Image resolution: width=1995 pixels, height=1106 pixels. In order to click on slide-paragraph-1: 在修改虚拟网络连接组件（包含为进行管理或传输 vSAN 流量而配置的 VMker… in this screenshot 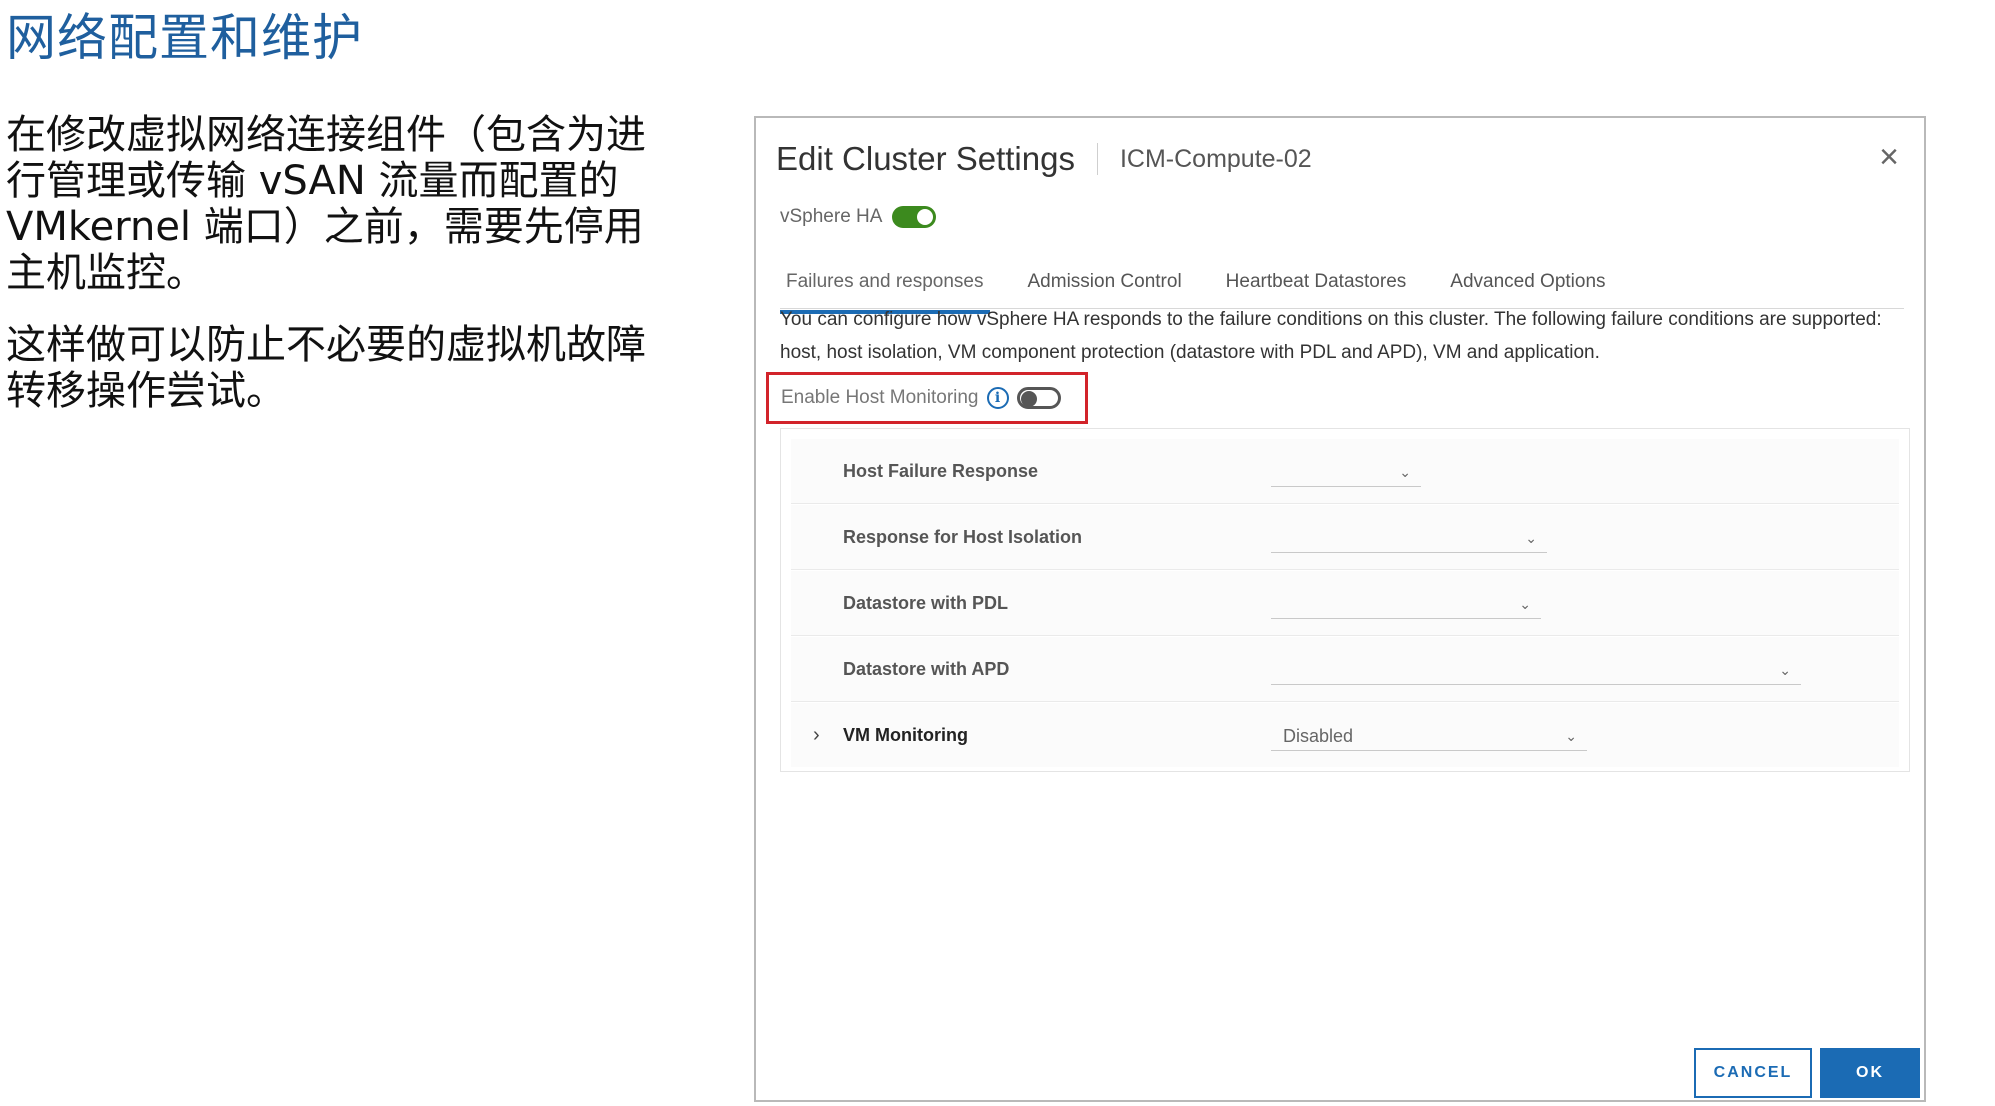, I will do `click(326, 204)`.